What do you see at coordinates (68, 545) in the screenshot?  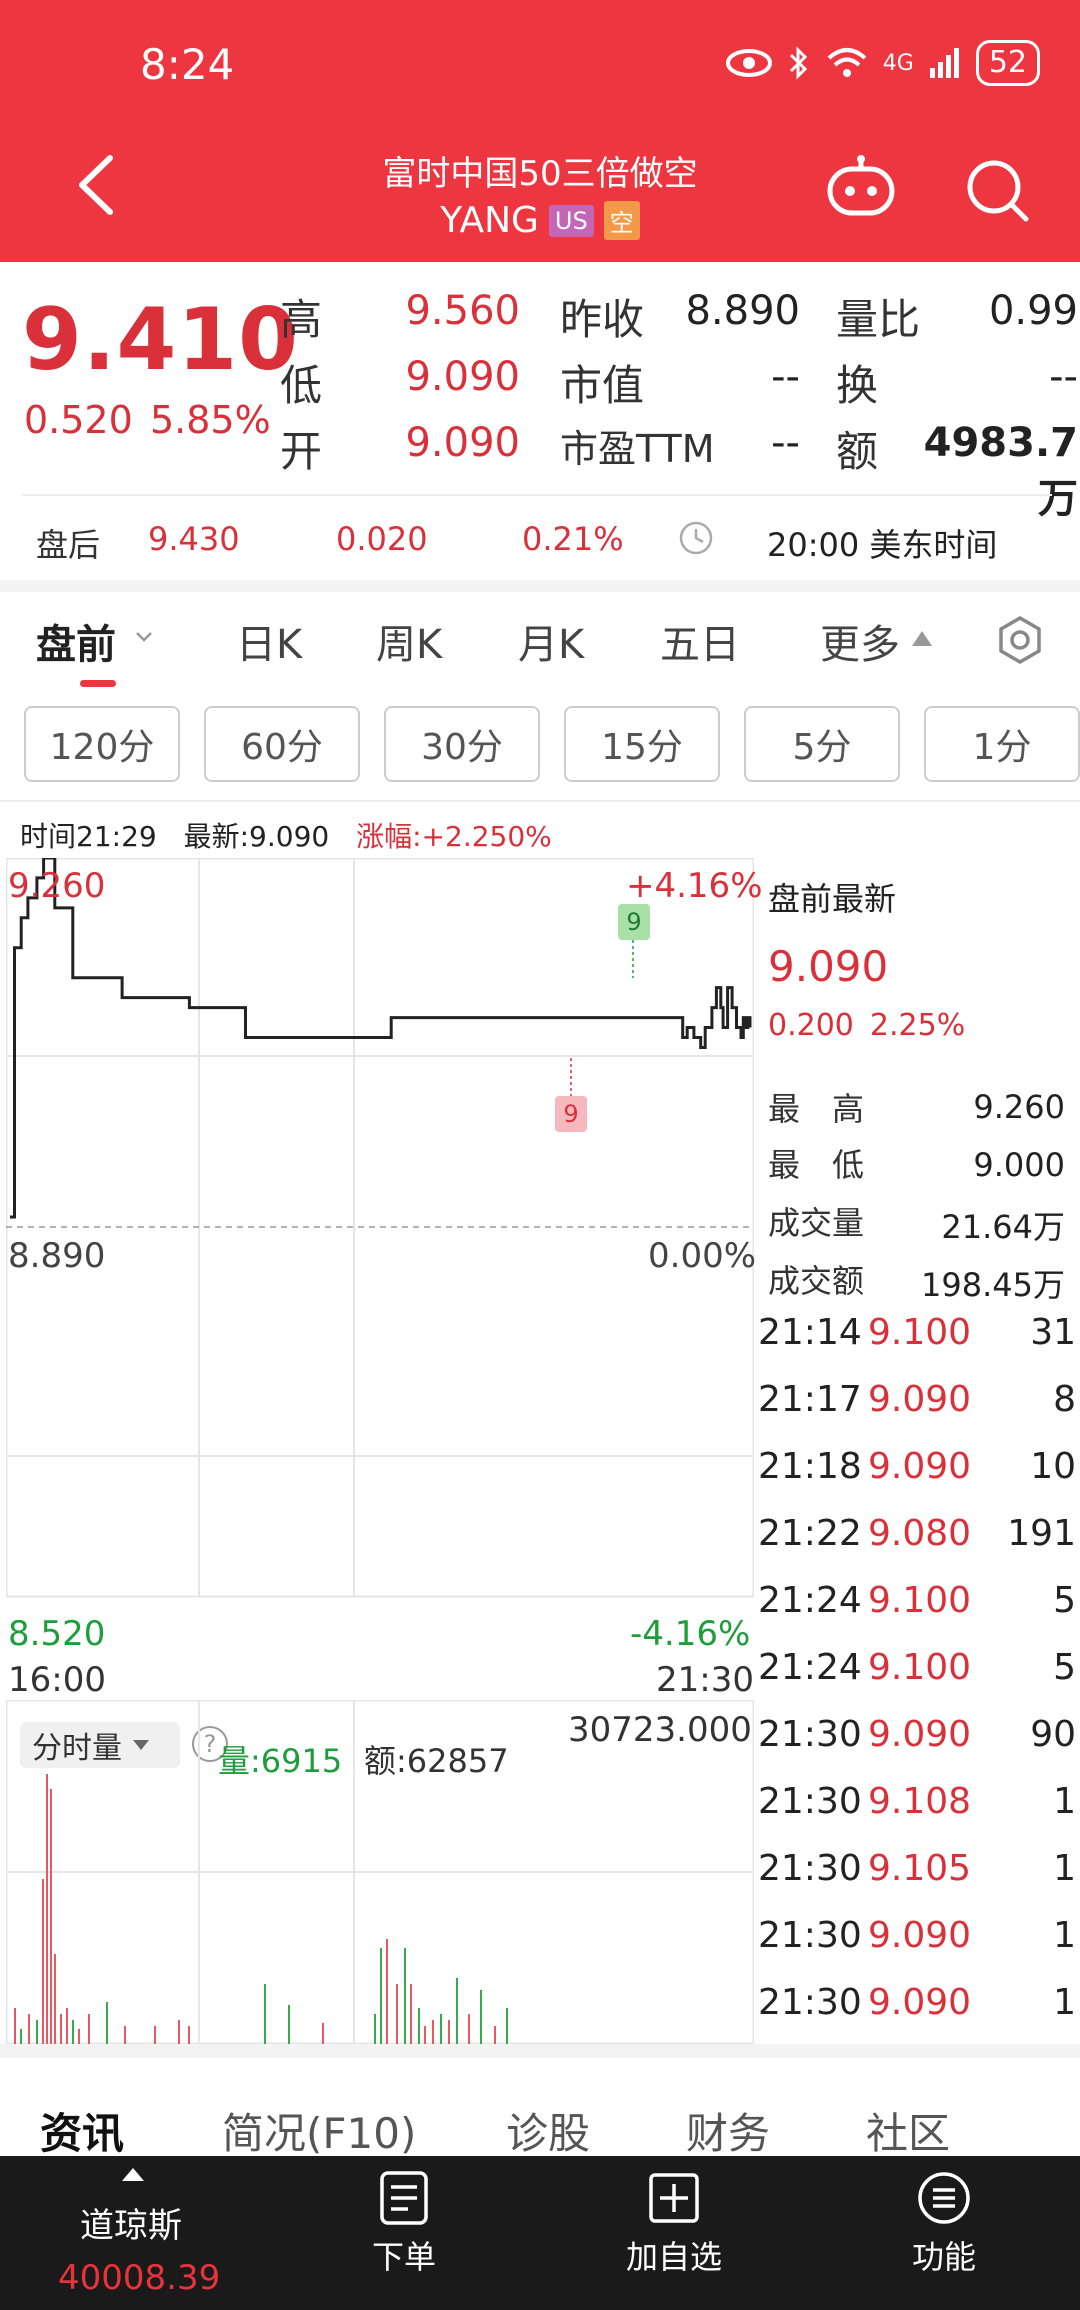 I see `after-hours-label: 盘后` at bounding box center [68, 545].